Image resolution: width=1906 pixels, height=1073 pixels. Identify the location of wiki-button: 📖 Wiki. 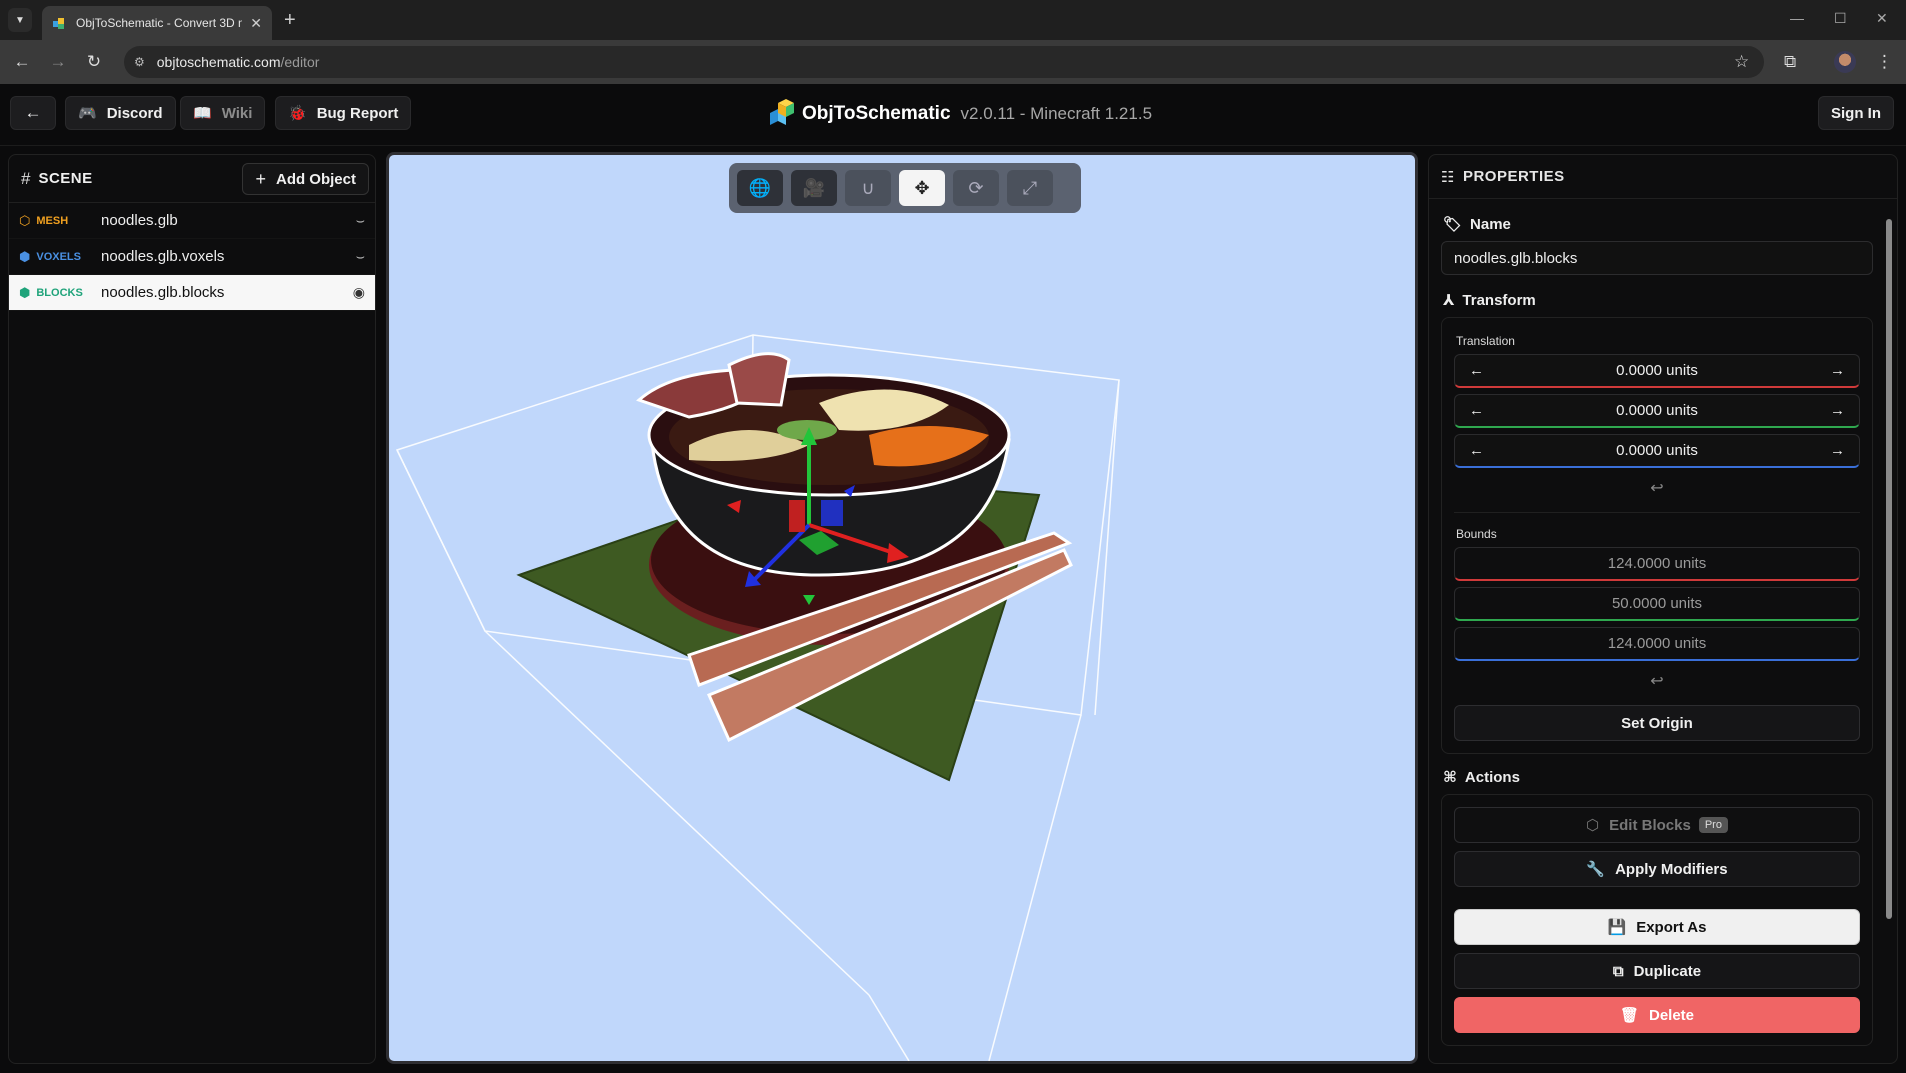
(223, 113).